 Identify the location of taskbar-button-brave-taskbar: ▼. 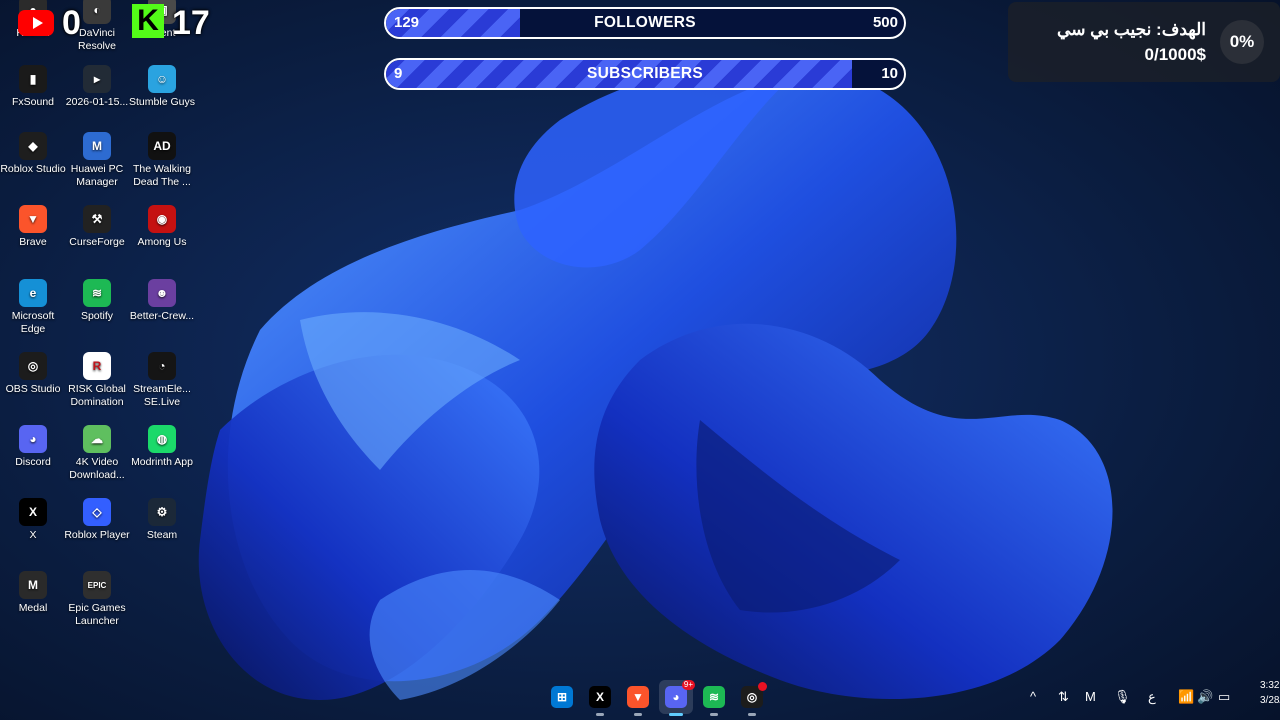
(638, 698).